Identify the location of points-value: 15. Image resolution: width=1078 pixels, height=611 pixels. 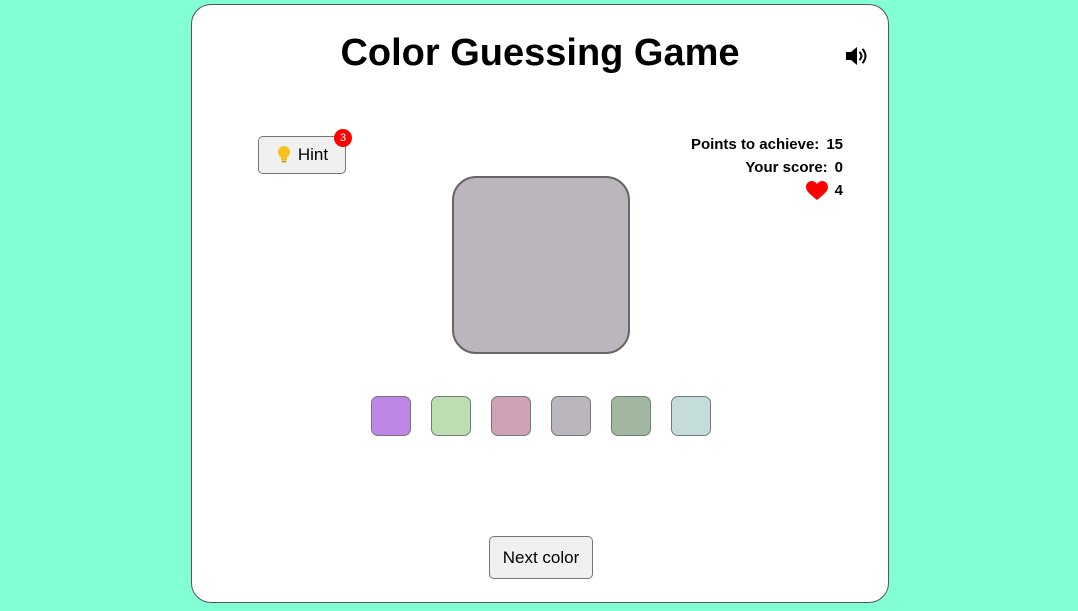
(834, 144).